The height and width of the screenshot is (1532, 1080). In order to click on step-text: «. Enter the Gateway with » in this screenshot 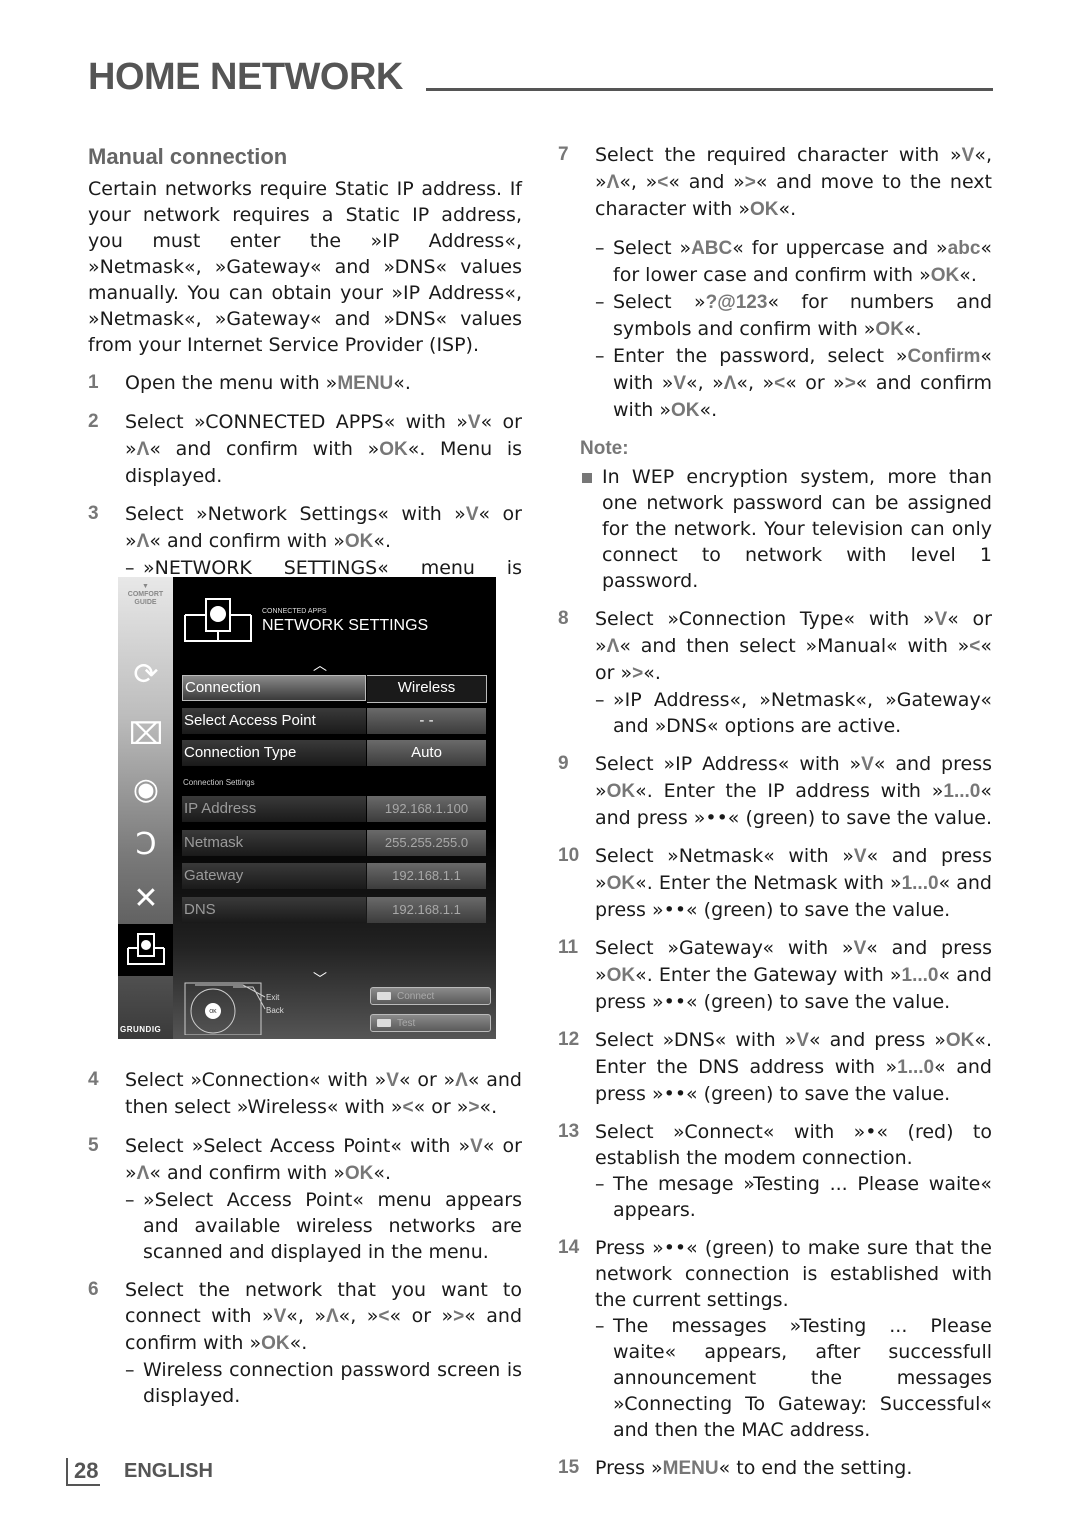, I will do `click(768, 975)`.